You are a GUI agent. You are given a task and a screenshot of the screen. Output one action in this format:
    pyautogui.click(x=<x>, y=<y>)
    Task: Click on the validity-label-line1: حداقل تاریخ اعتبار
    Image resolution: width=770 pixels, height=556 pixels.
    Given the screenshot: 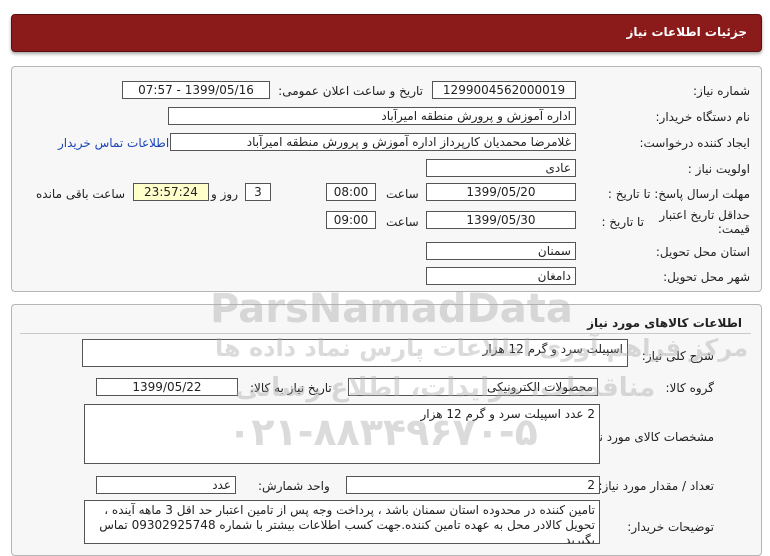 What is the action you would take?
    pyautogui.click(x=704, y=215)
    